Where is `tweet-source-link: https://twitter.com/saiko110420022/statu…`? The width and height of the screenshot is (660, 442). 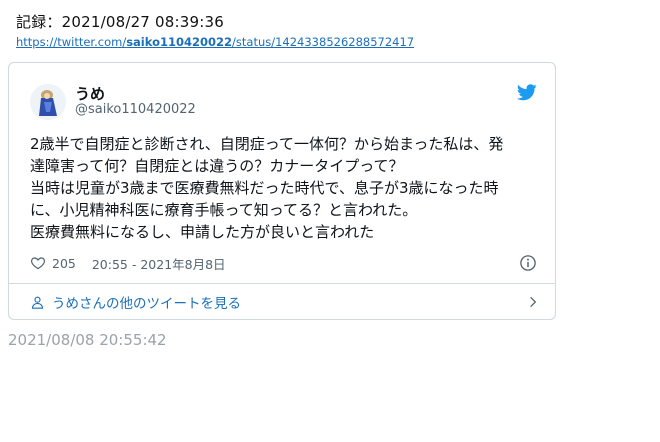 tweet-source-link: https://twitter.com/saiko110420022/statu… is located at coordinates (215, 42).